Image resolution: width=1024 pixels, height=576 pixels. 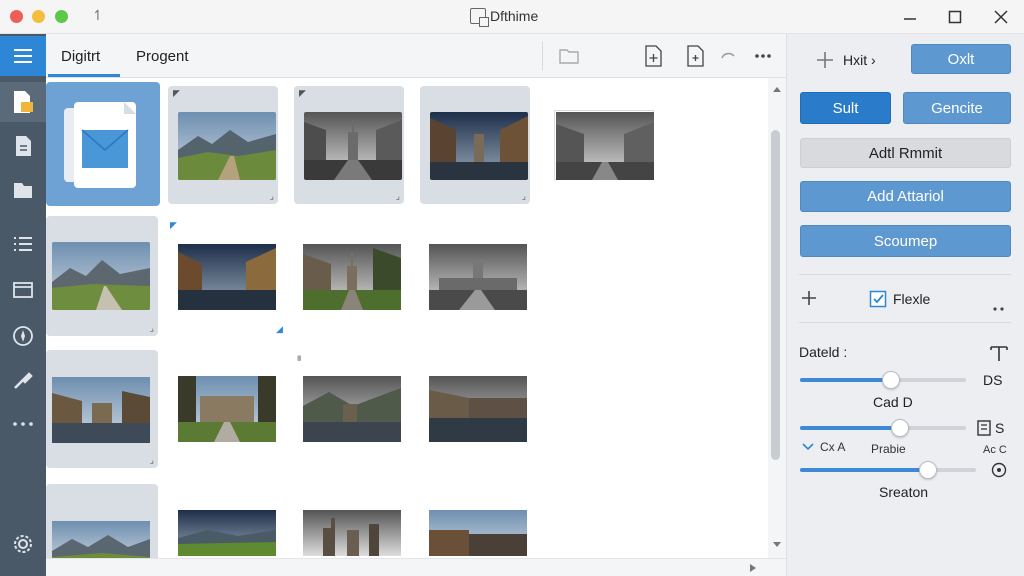 What do you see at coordinates (103, 144) in the screenshot?
I see `folder-thumbnail` at bounding box center [103, 144].